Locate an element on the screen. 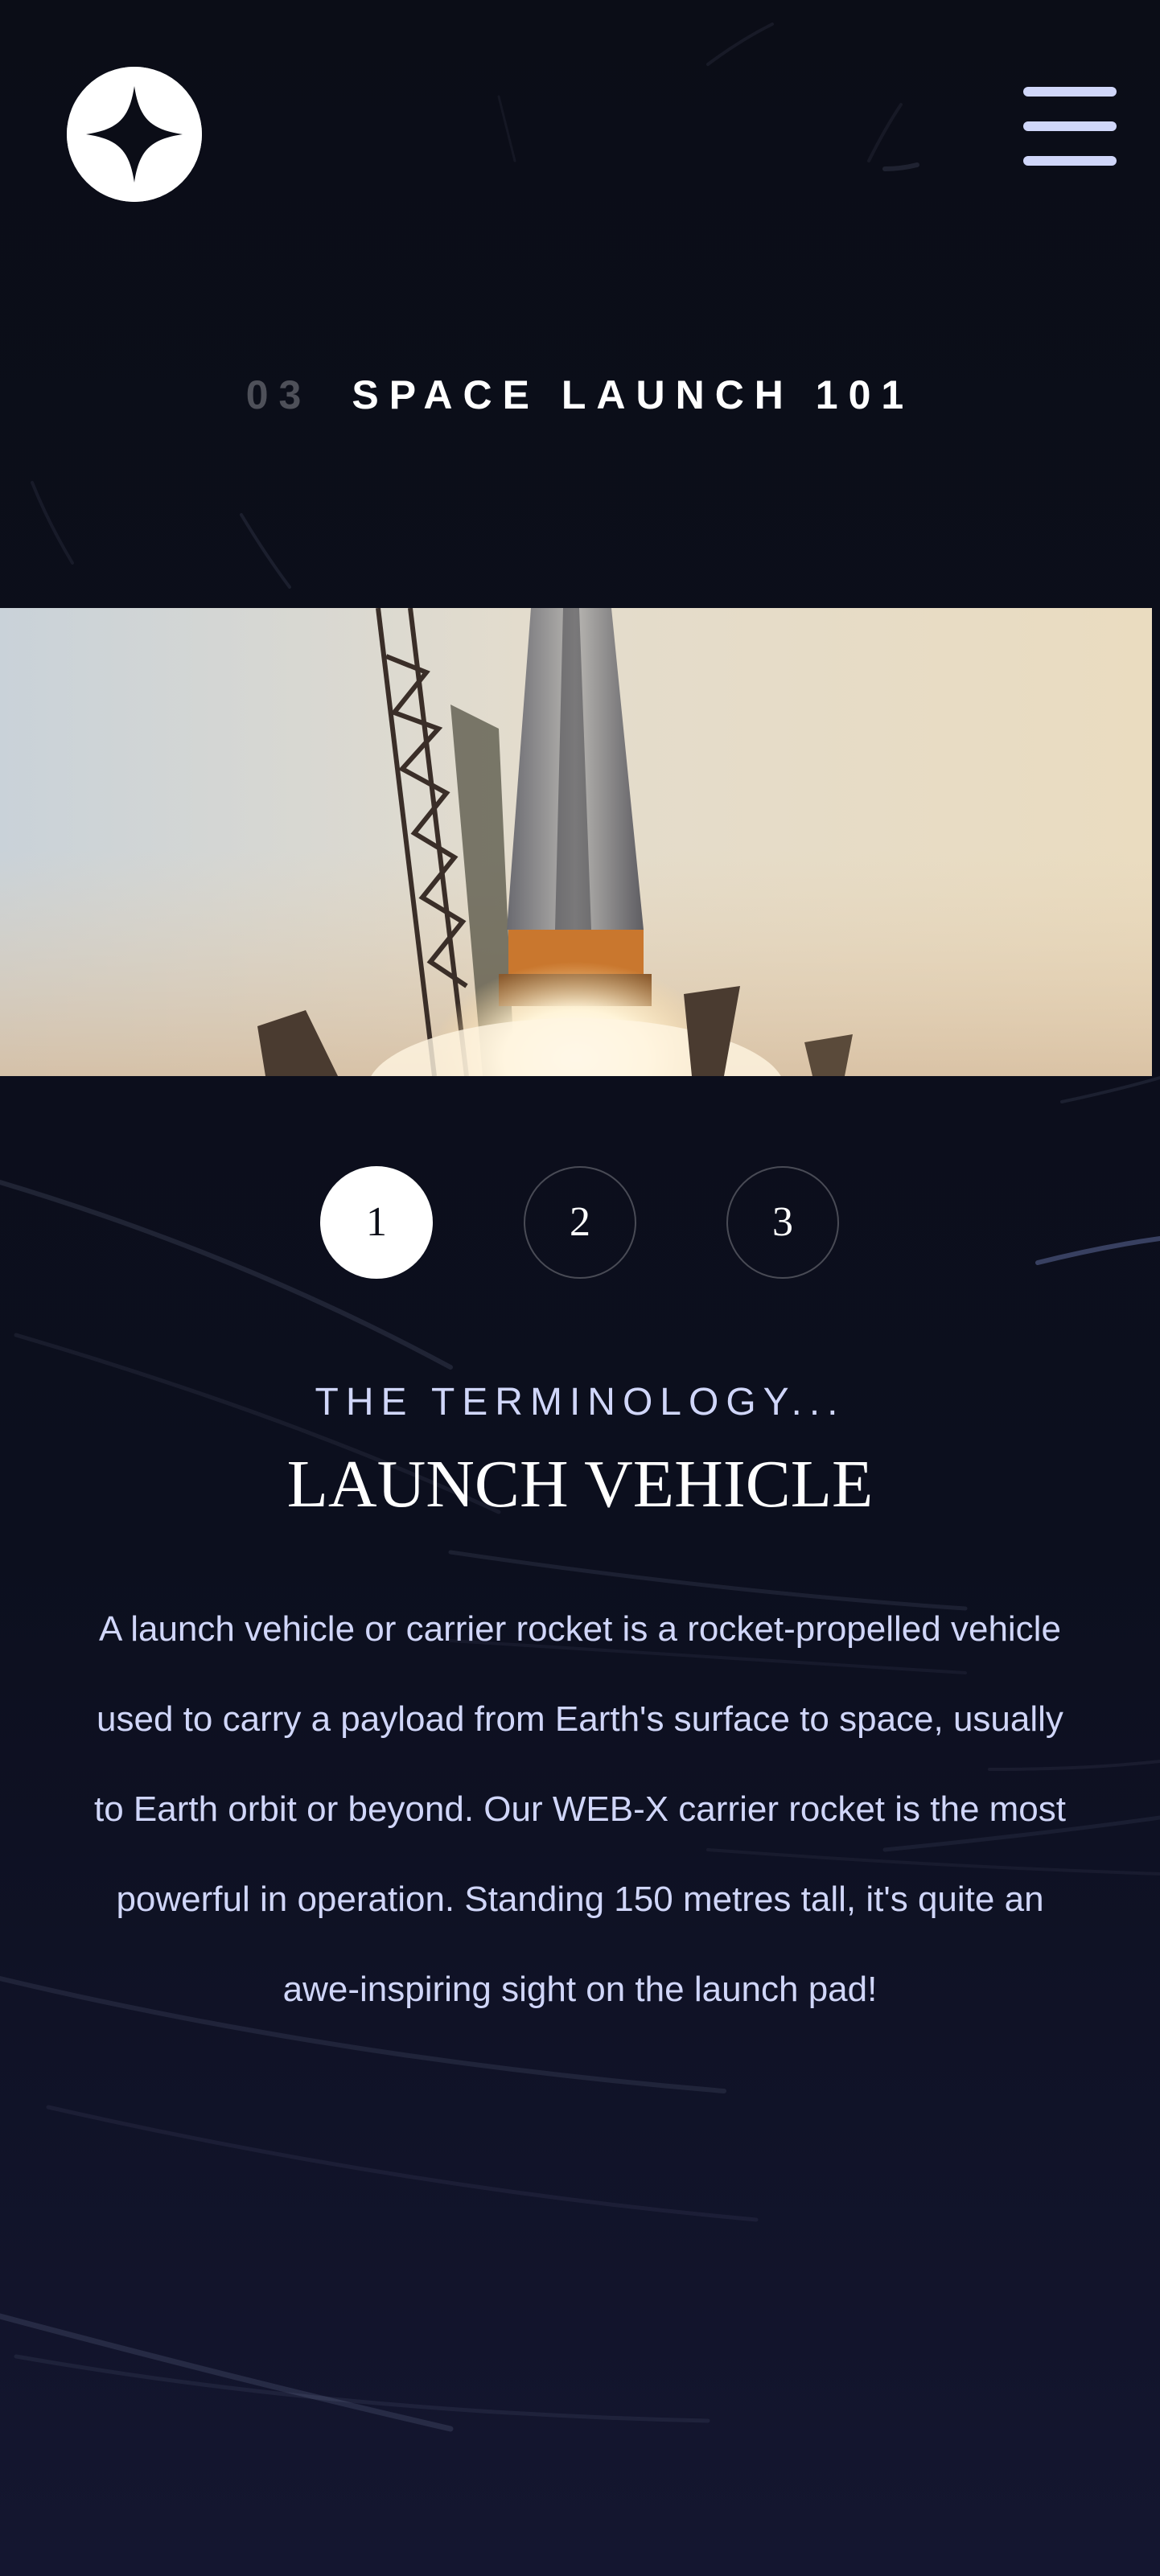  hamburger-menu-icon is located at coordinates (1070, 126).